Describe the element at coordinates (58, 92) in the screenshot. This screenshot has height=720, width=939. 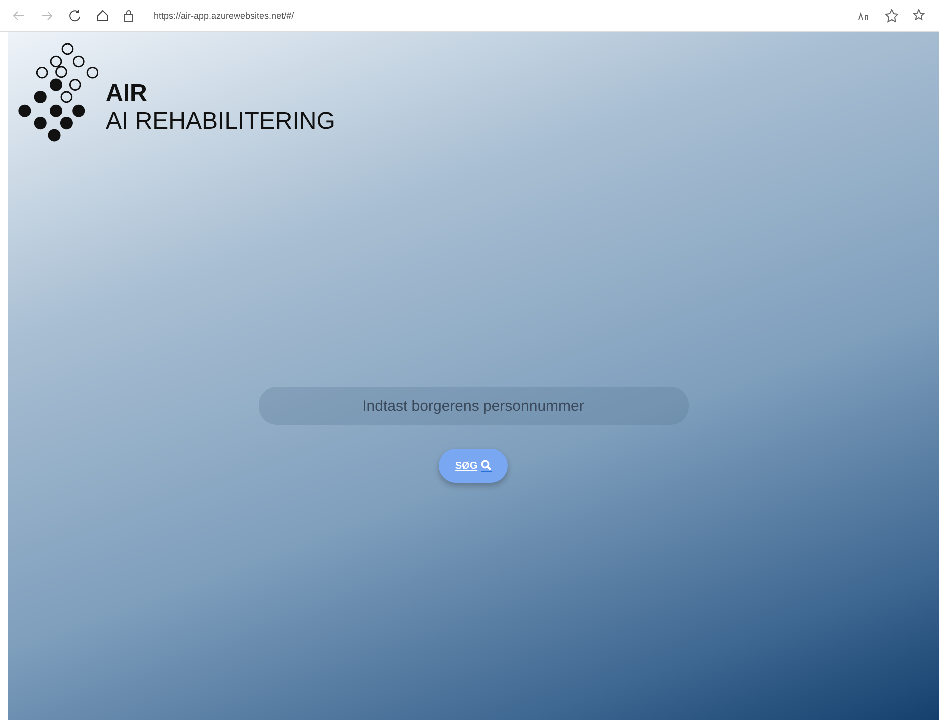
I see `logo-icon` at that location.